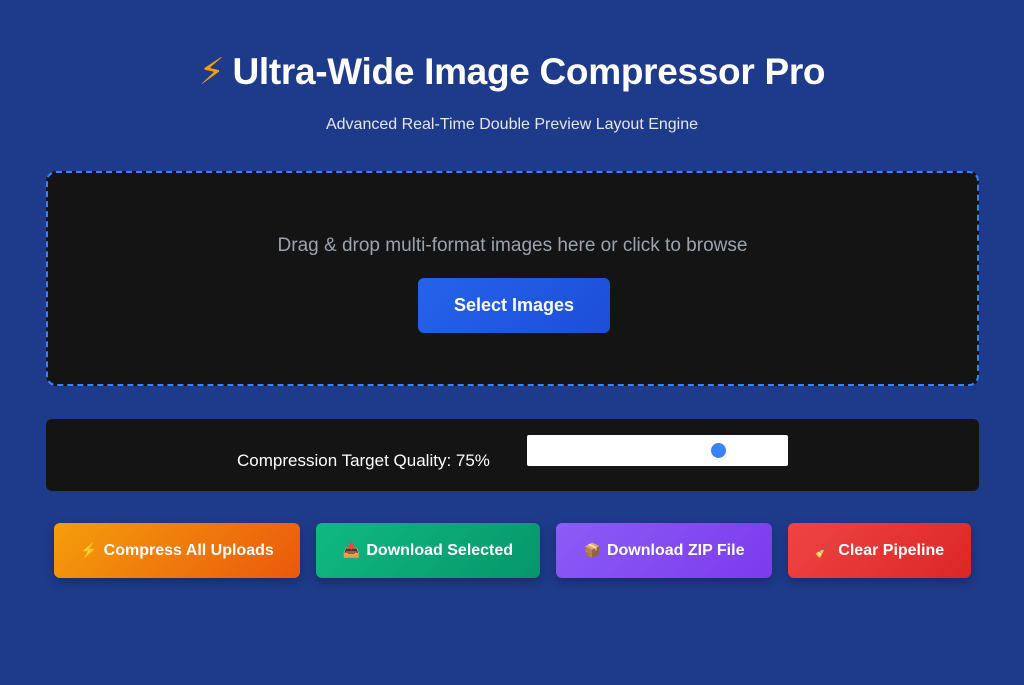 The width and height of the screenshot is (1024, 685). I want to click on compress-all-label: Compress All Uploads, so click(188, 550).